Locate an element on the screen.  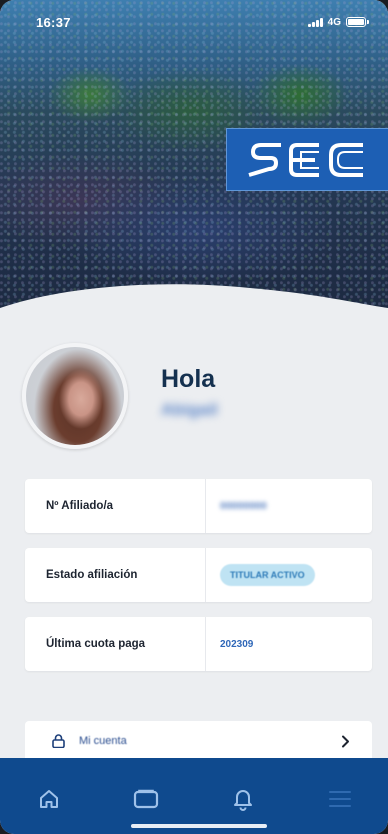
affiliate-number-card: Nº Afiliado/a 00000000 is located at coordinates (198, 506).